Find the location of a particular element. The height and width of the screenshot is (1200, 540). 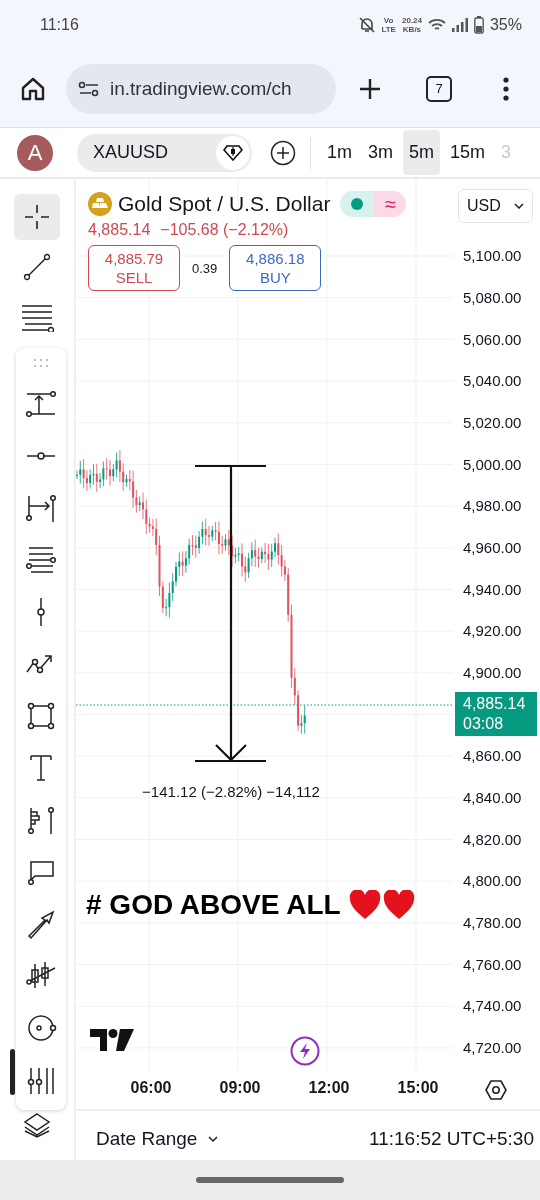

speed-unit: KB/s is located at coordinates (412, 29).